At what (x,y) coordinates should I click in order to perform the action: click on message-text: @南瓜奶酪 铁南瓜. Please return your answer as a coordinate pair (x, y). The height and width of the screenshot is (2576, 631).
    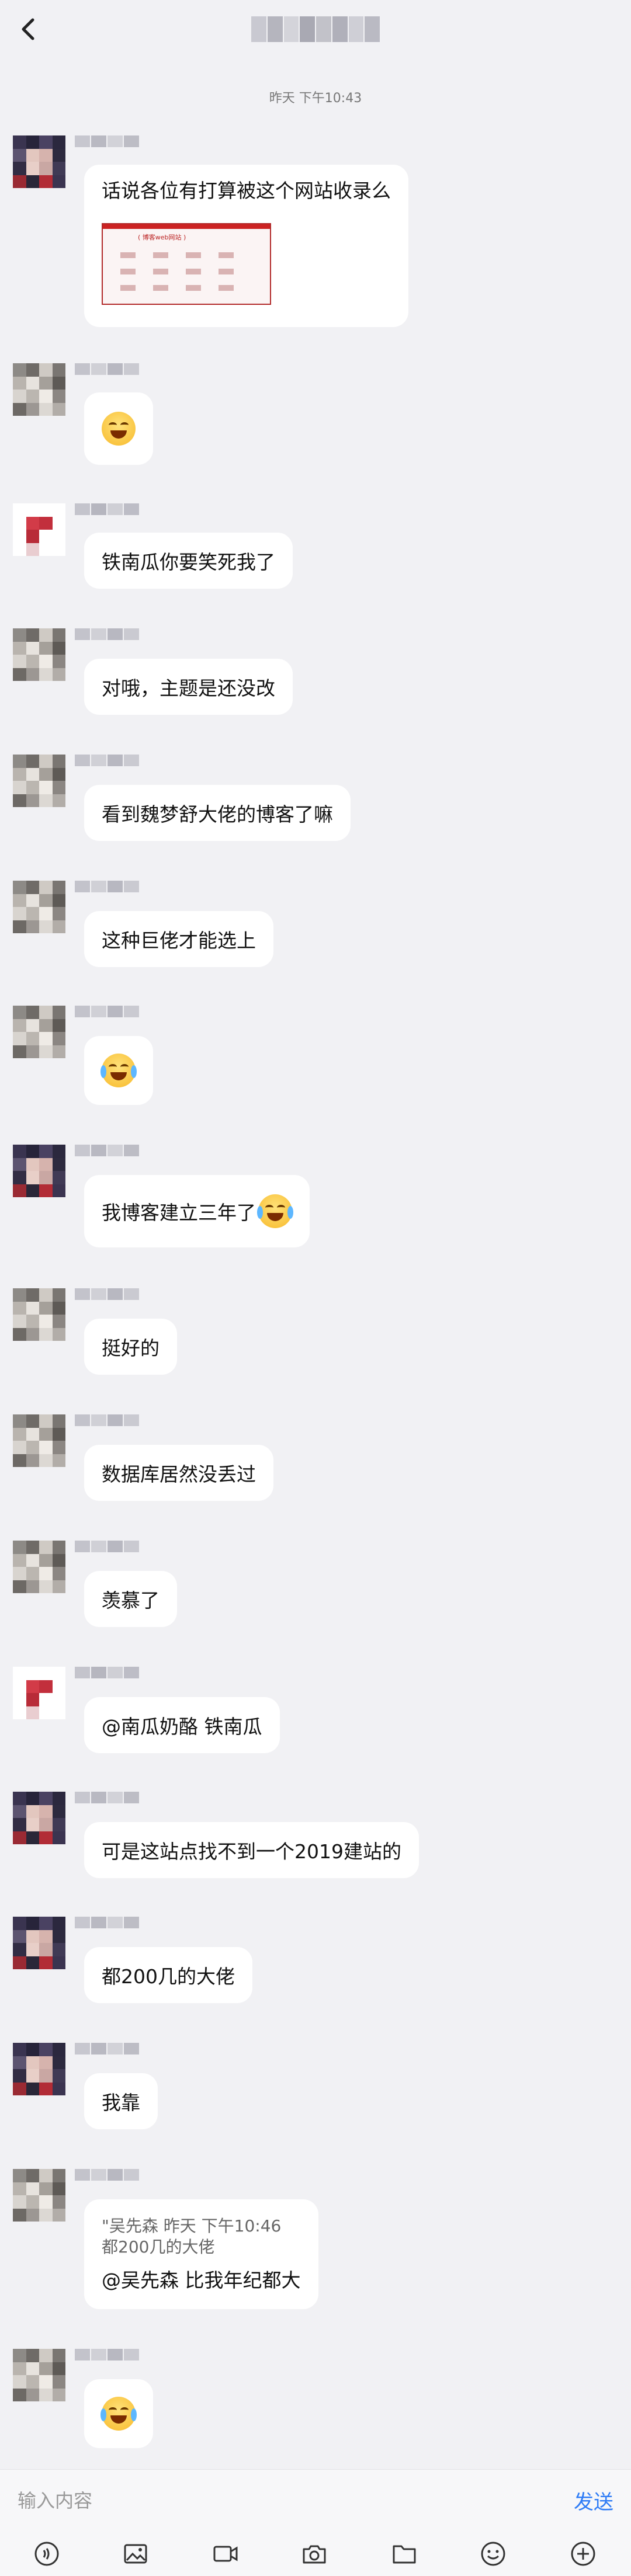
    Looking at the image, I should click on (182, 1726).